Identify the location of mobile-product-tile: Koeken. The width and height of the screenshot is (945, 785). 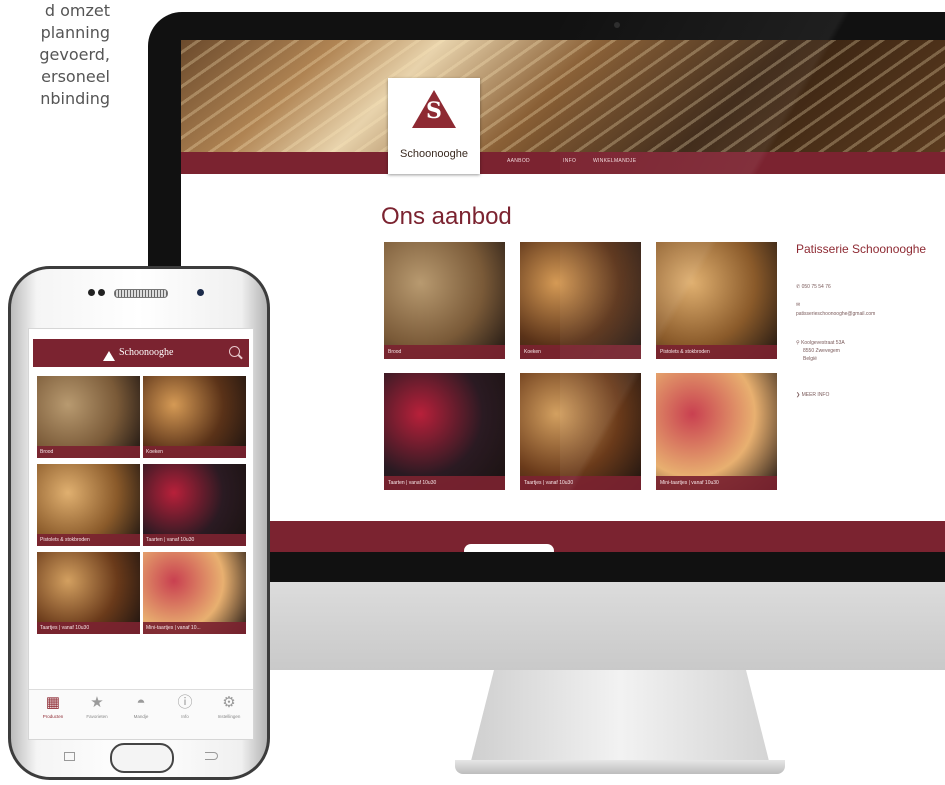
(194, 417).